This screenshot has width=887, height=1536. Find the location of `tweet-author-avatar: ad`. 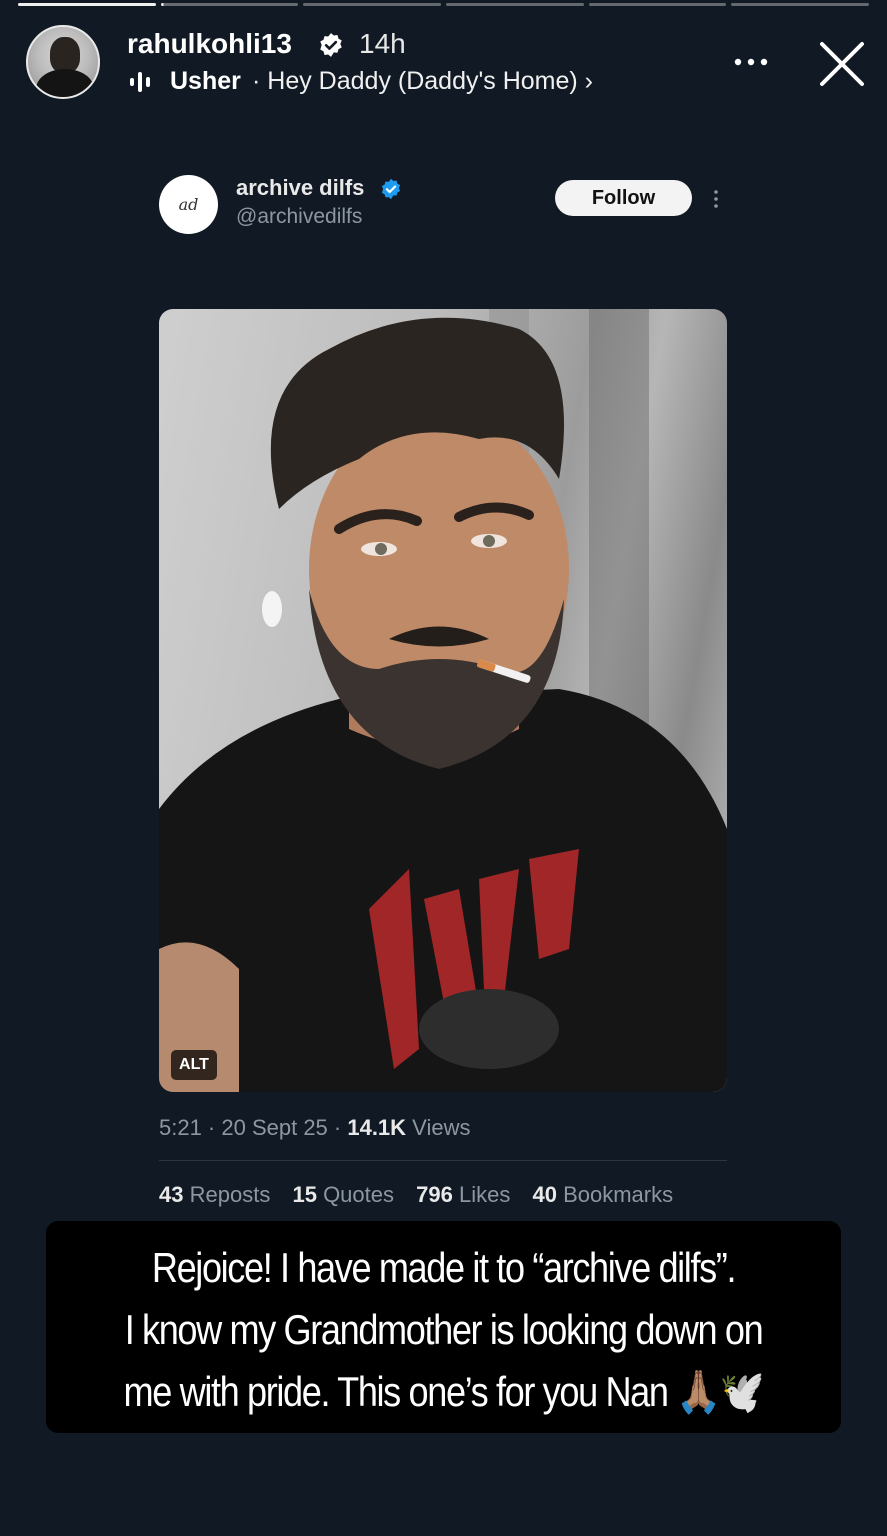

tweet-author-avatar: ad is located at coordinates (188, 204).